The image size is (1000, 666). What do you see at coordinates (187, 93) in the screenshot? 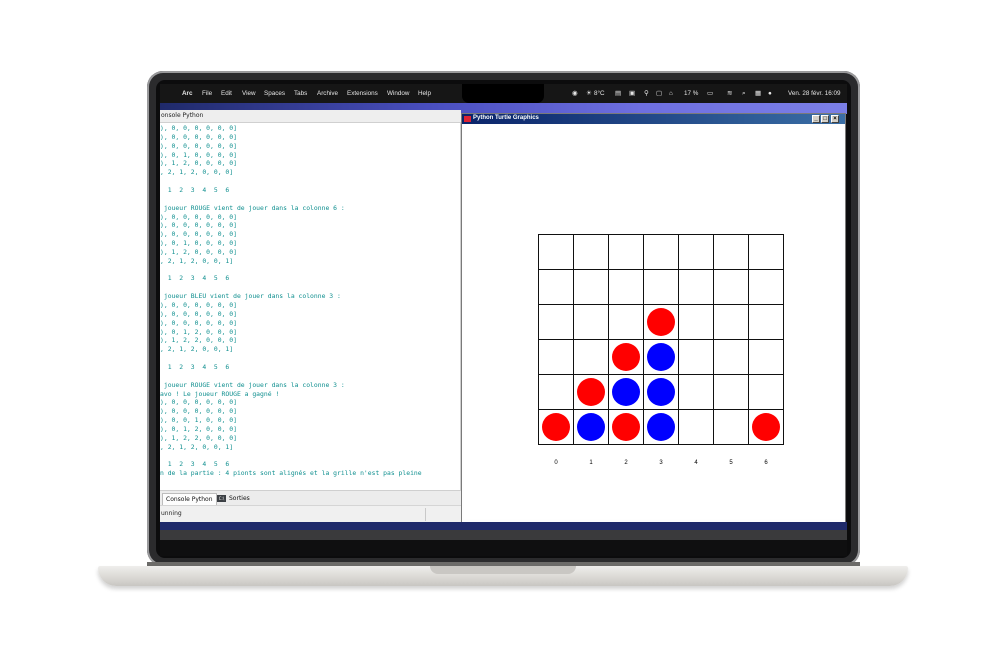
I see `app-menu: Arc` at bounding box center [187, 93].